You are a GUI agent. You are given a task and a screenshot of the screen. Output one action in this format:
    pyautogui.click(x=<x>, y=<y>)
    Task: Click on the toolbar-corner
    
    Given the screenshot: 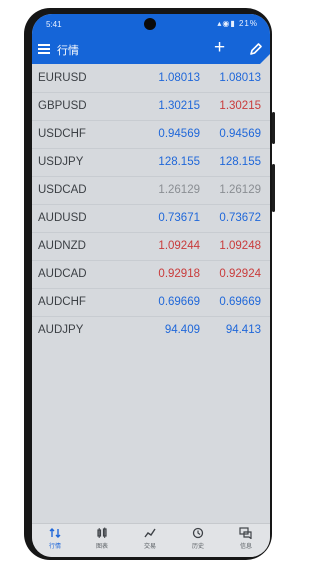 What is the action you would take?
    pyautogui.click(x=265, y=59)
    